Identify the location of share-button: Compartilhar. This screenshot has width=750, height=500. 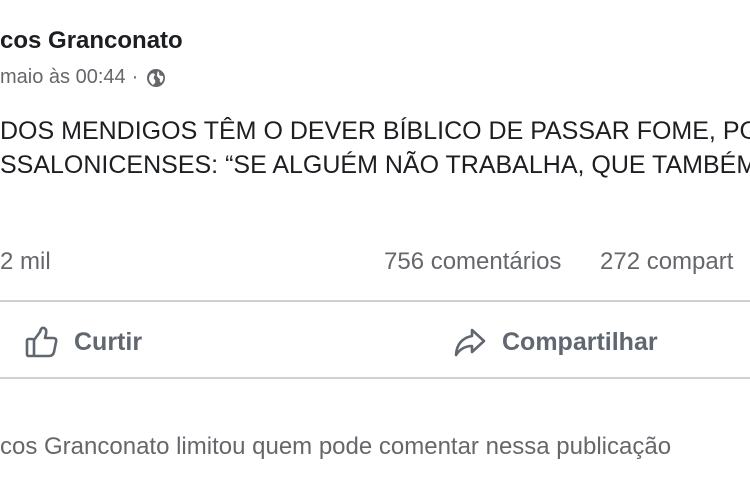
(555, 342).